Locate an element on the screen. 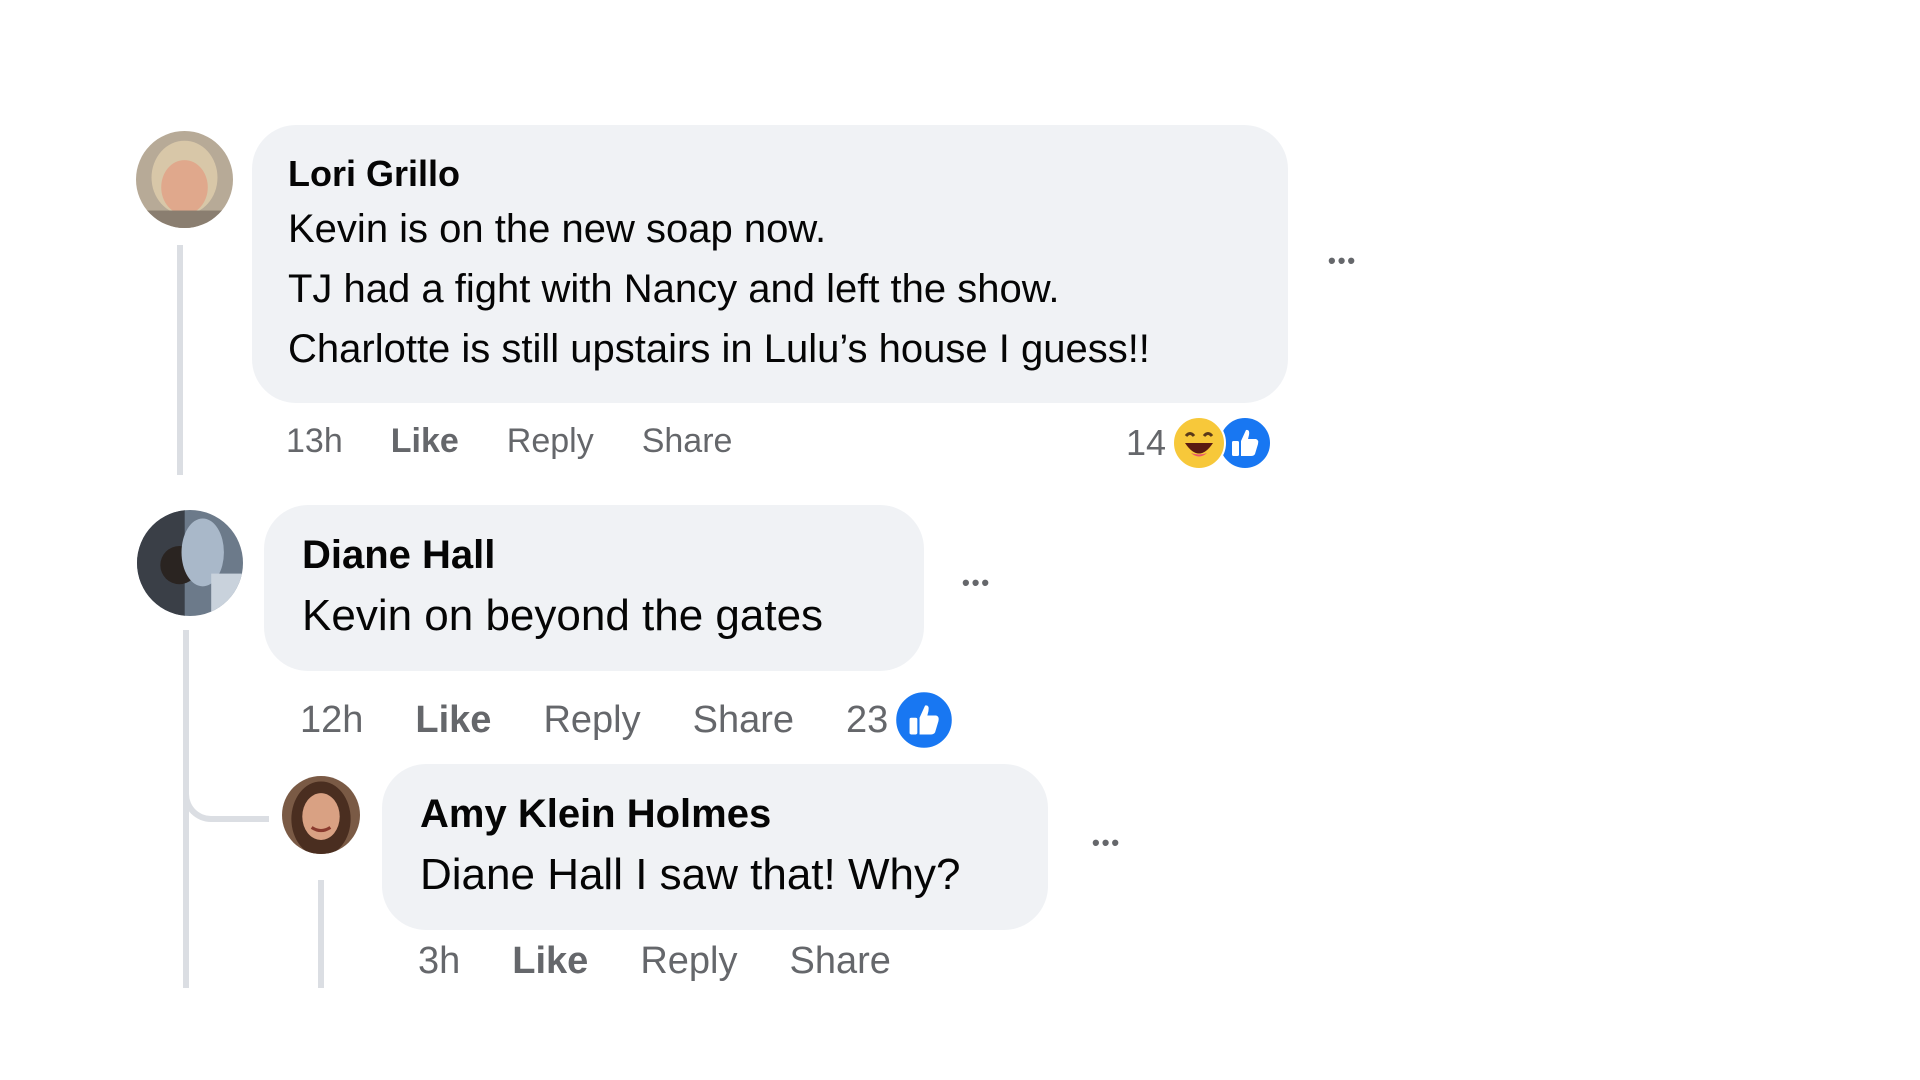 The height and width of the screenshot is (1080, 1920). comment-actions: 3h Like Reply Share is located at coordinates (654, 961).